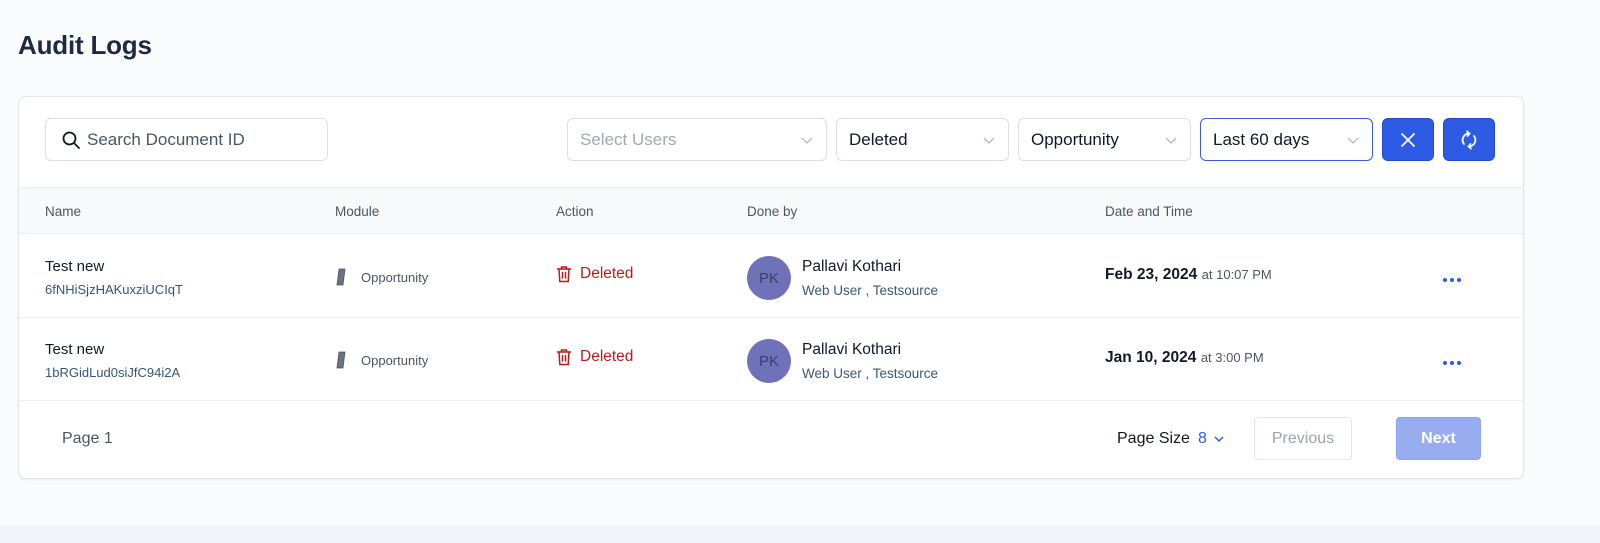  I want to click on refresh-button, so click(1469, 139).